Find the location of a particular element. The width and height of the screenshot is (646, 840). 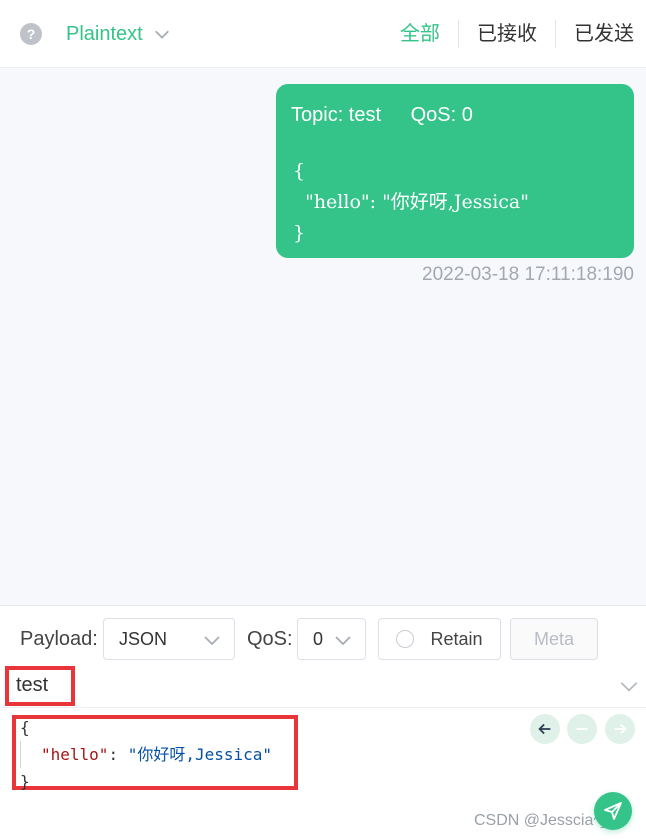

help-icon: ? is located at coordinates (31, 34).